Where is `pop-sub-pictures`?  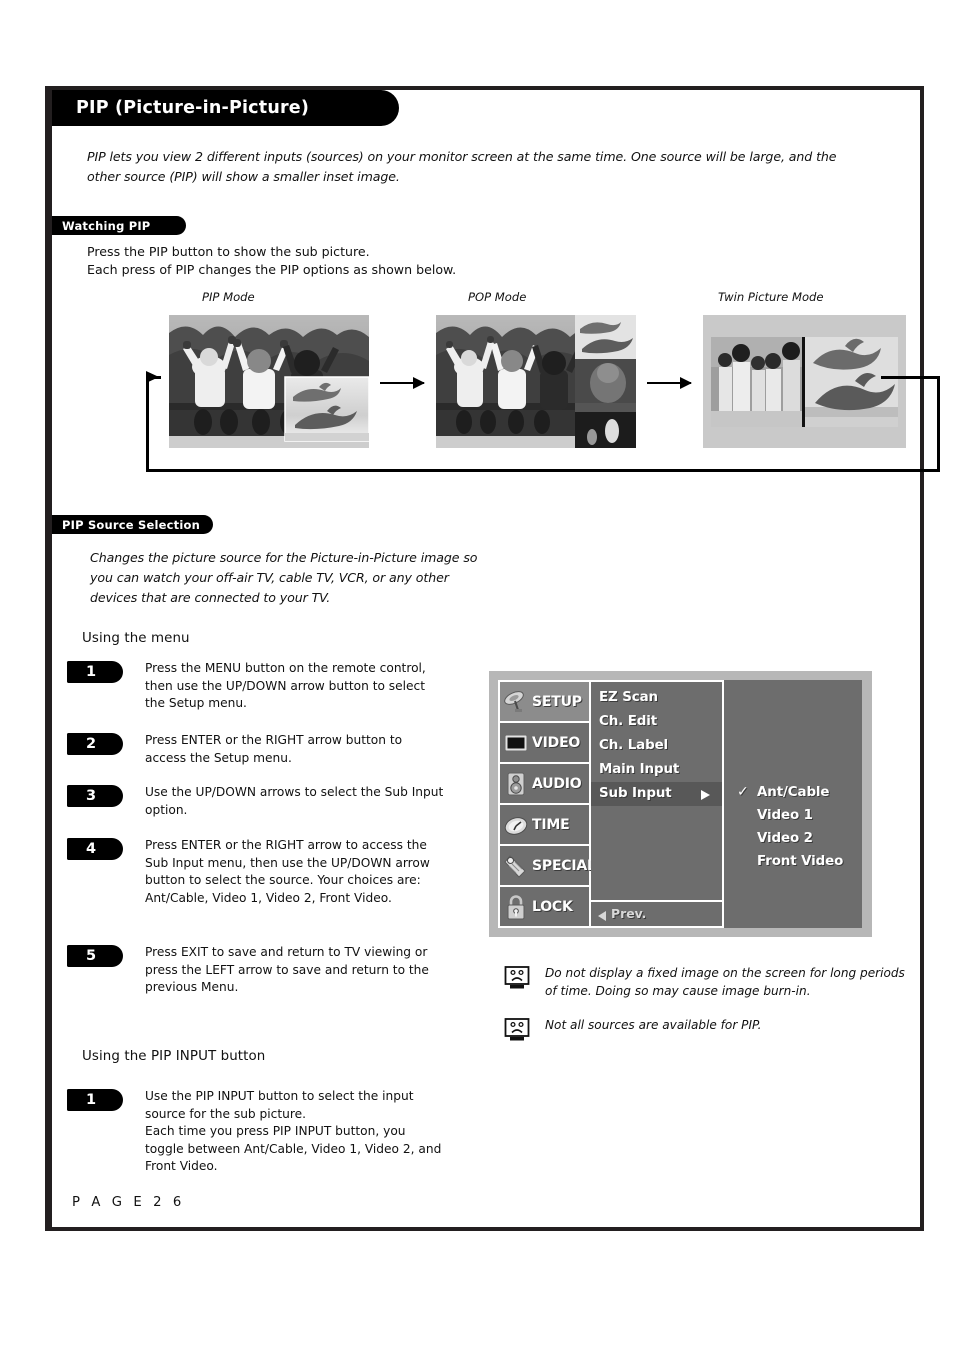 pop-sub-pictures is located at coordinates (605, 381).